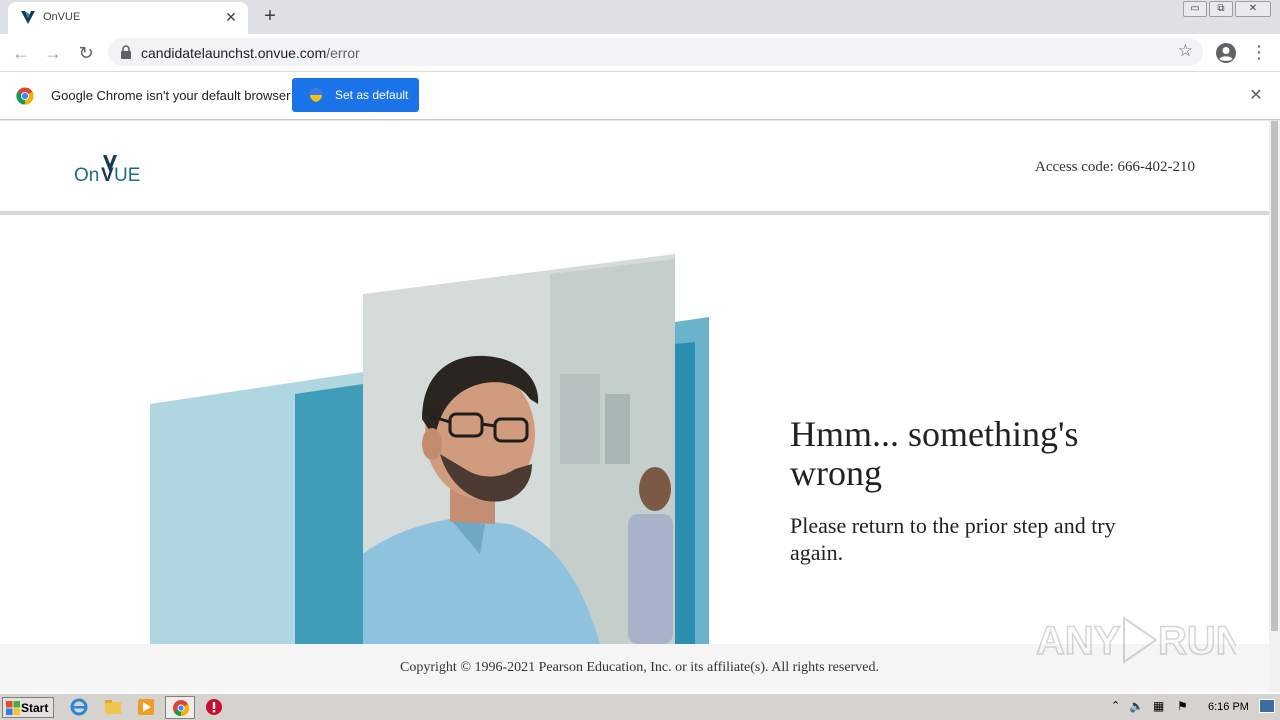 The image size is (1280, 720). Describe the element at coordinates (53, 53) in the screenshot. I see `forward-arrow-icon: →` at that location.